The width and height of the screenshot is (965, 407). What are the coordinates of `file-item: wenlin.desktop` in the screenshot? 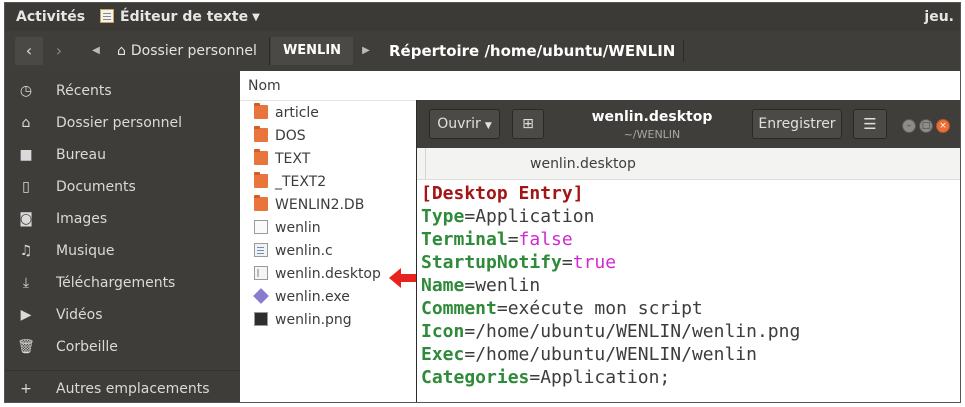 It's located at (317, 274).